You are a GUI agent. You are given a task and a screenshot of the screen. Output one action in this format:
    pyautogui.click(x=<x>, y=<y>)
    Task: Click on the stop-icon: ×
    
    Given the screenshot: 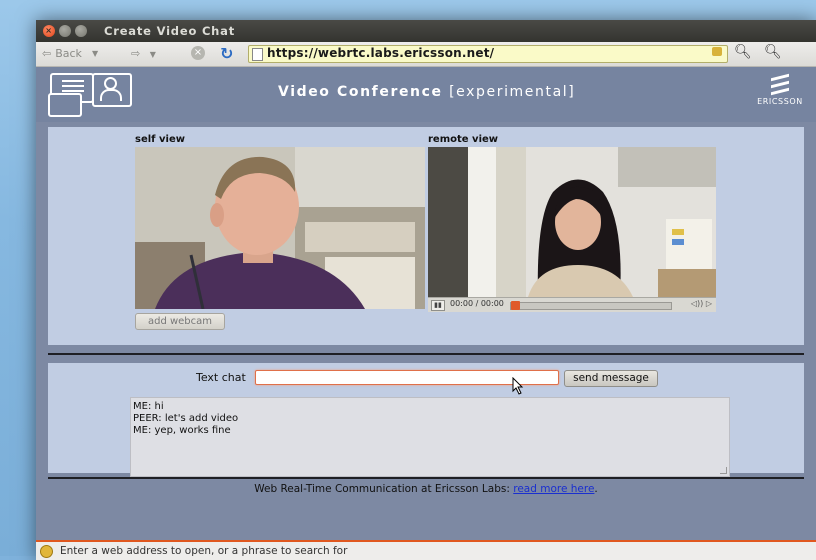 What is the action you would take?
    pyautogui.click(x=198, y=53)
    